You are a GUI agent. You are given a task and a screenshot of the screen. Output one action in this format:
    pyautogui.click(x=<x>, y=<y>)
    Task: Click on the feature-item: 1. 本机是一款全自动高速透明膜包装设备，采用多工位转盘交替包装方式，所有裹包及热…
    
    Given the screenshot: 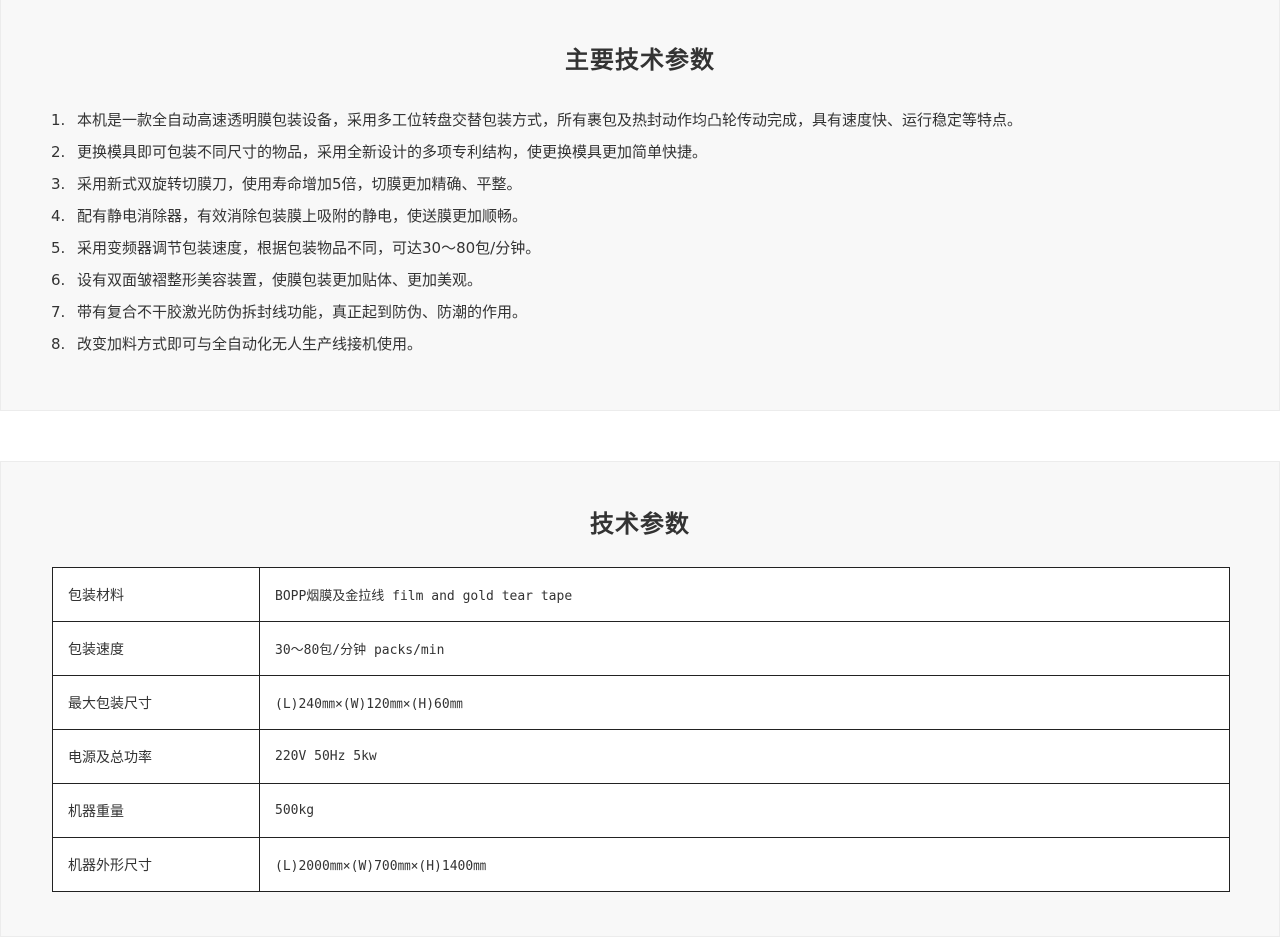 What is the action you would take?
    pyautogui.click(x=536, y=124)
    